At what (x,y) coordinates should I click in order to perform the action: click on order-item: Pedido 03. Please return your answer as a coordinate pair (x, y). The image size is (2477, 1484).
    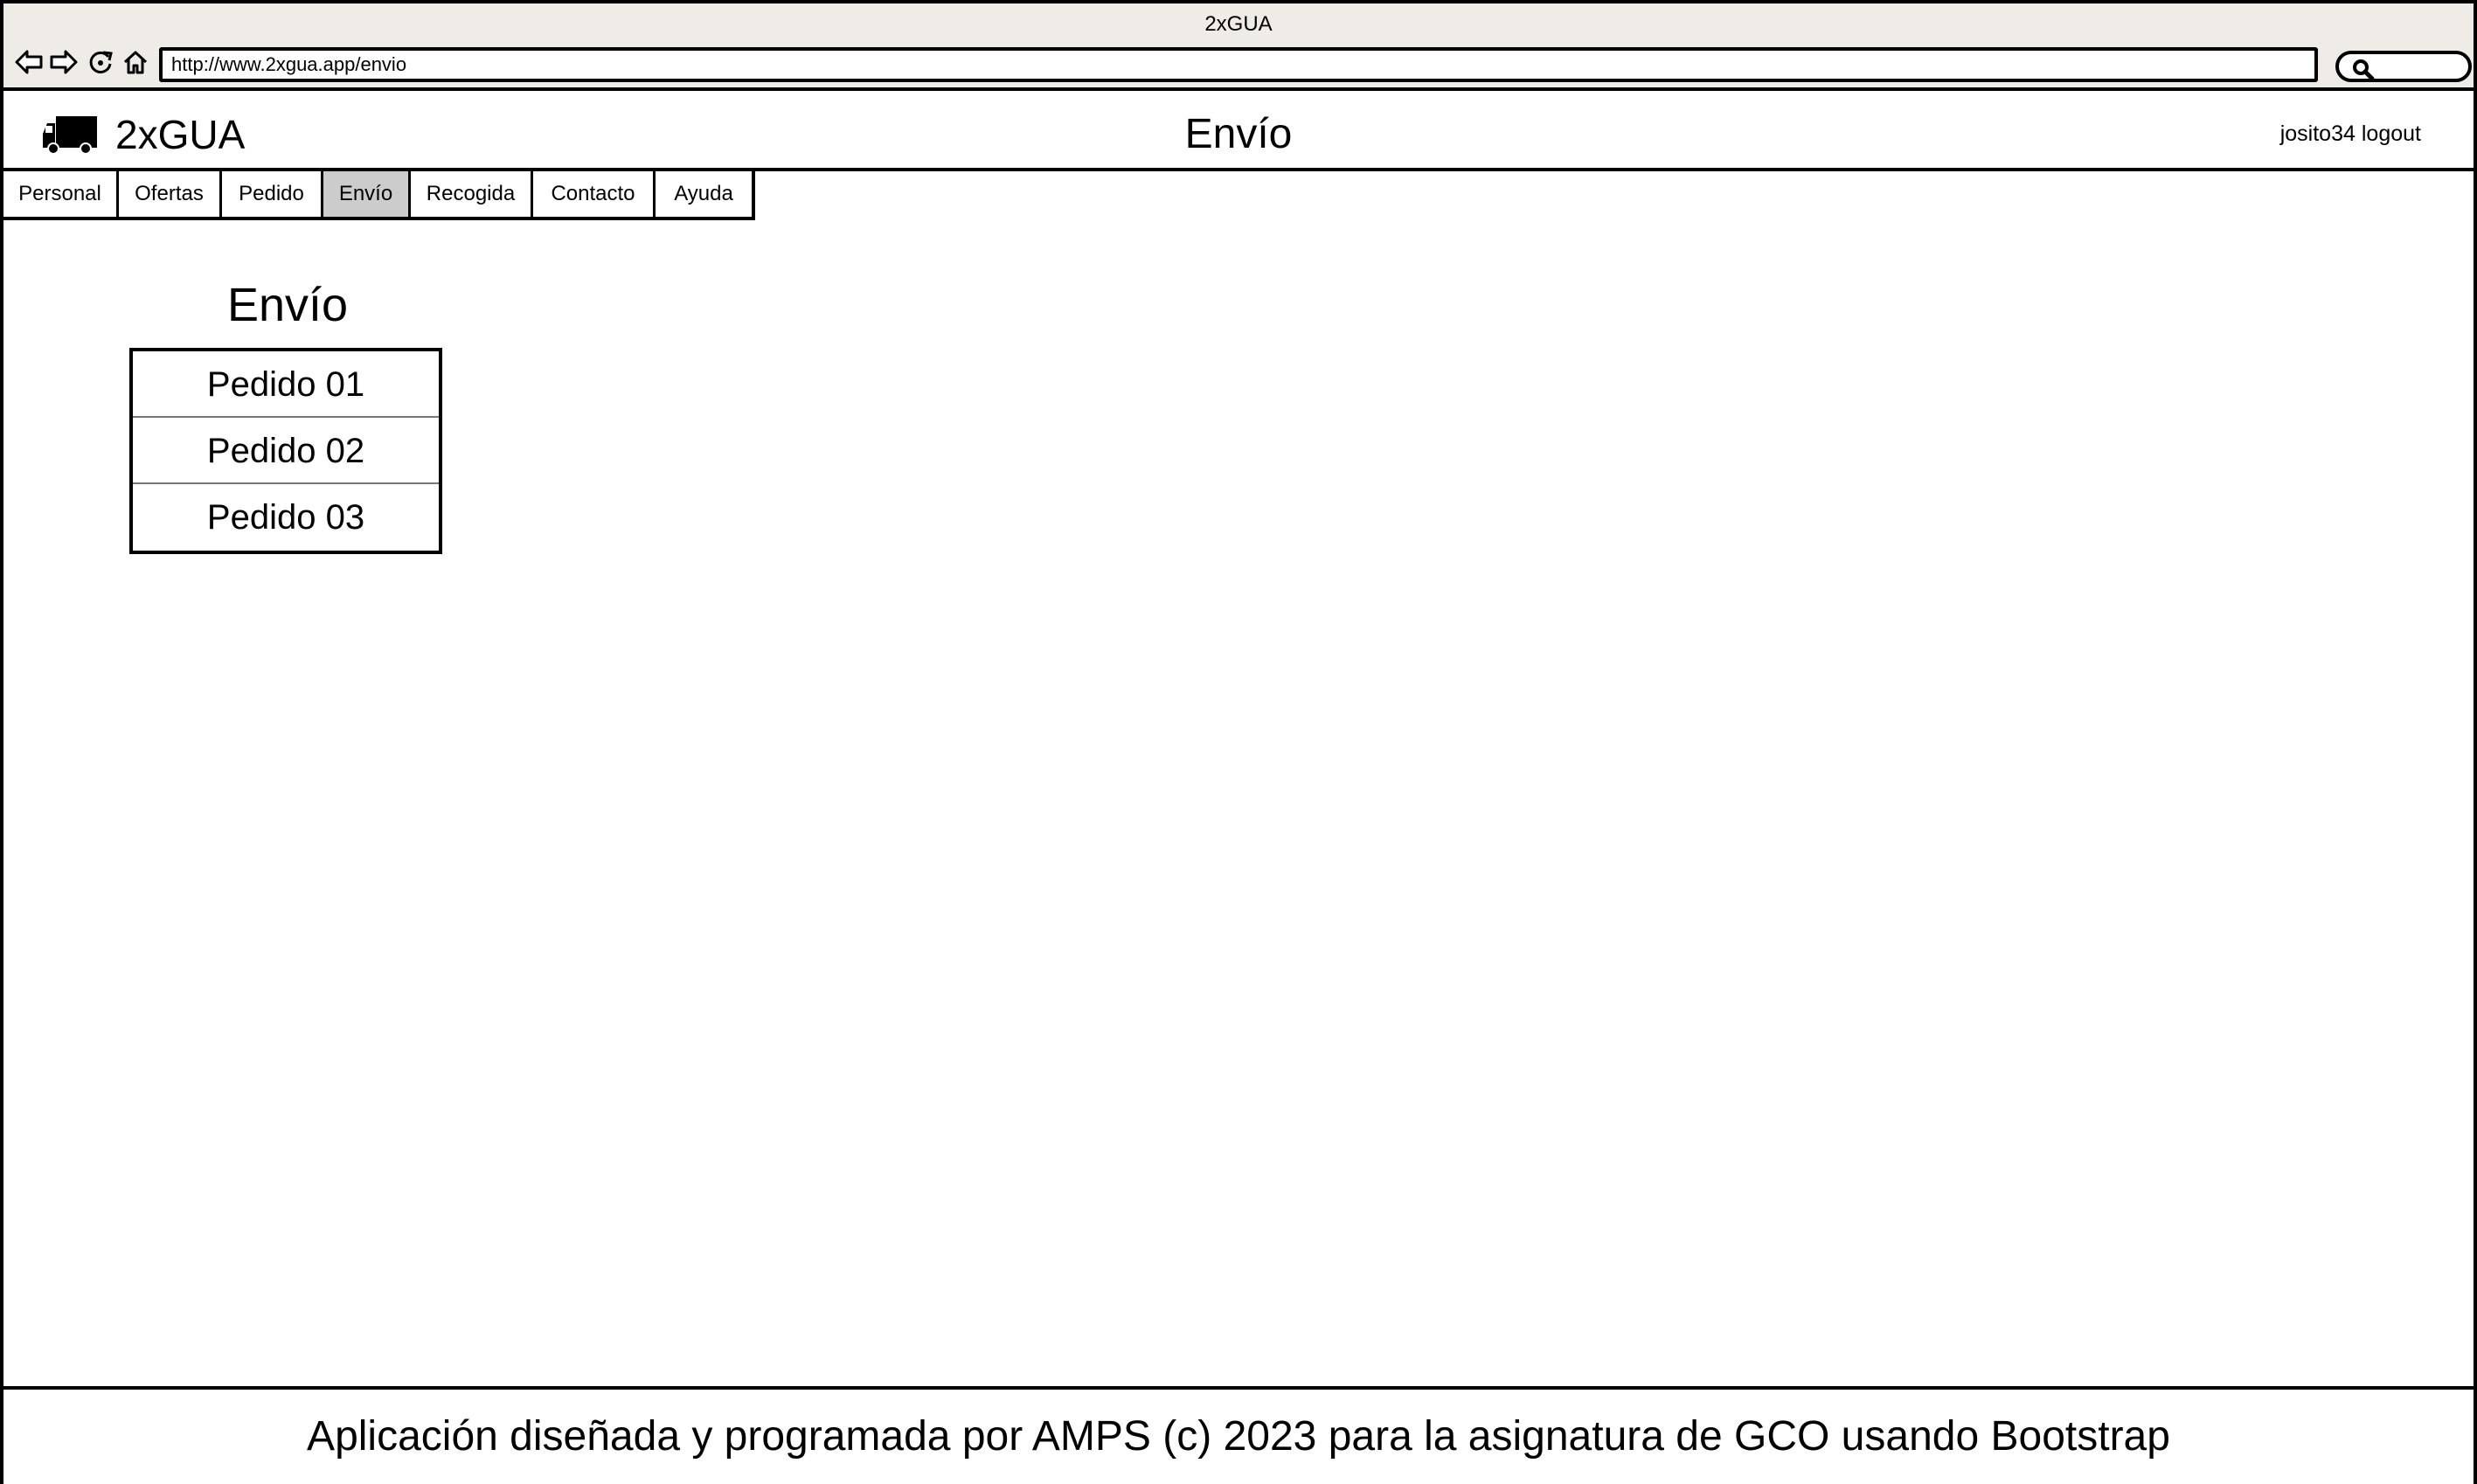
    Looking at the image, I should click on (286, 517).